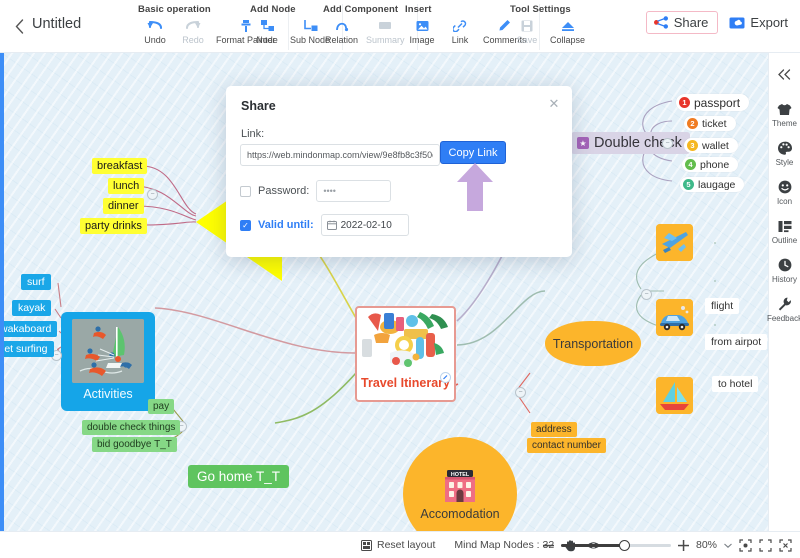 This screenshot has height=558, width=800. Describe the element at coordinates (554, 103) in the screenshot. I see `close-icon: ✕` at that location.